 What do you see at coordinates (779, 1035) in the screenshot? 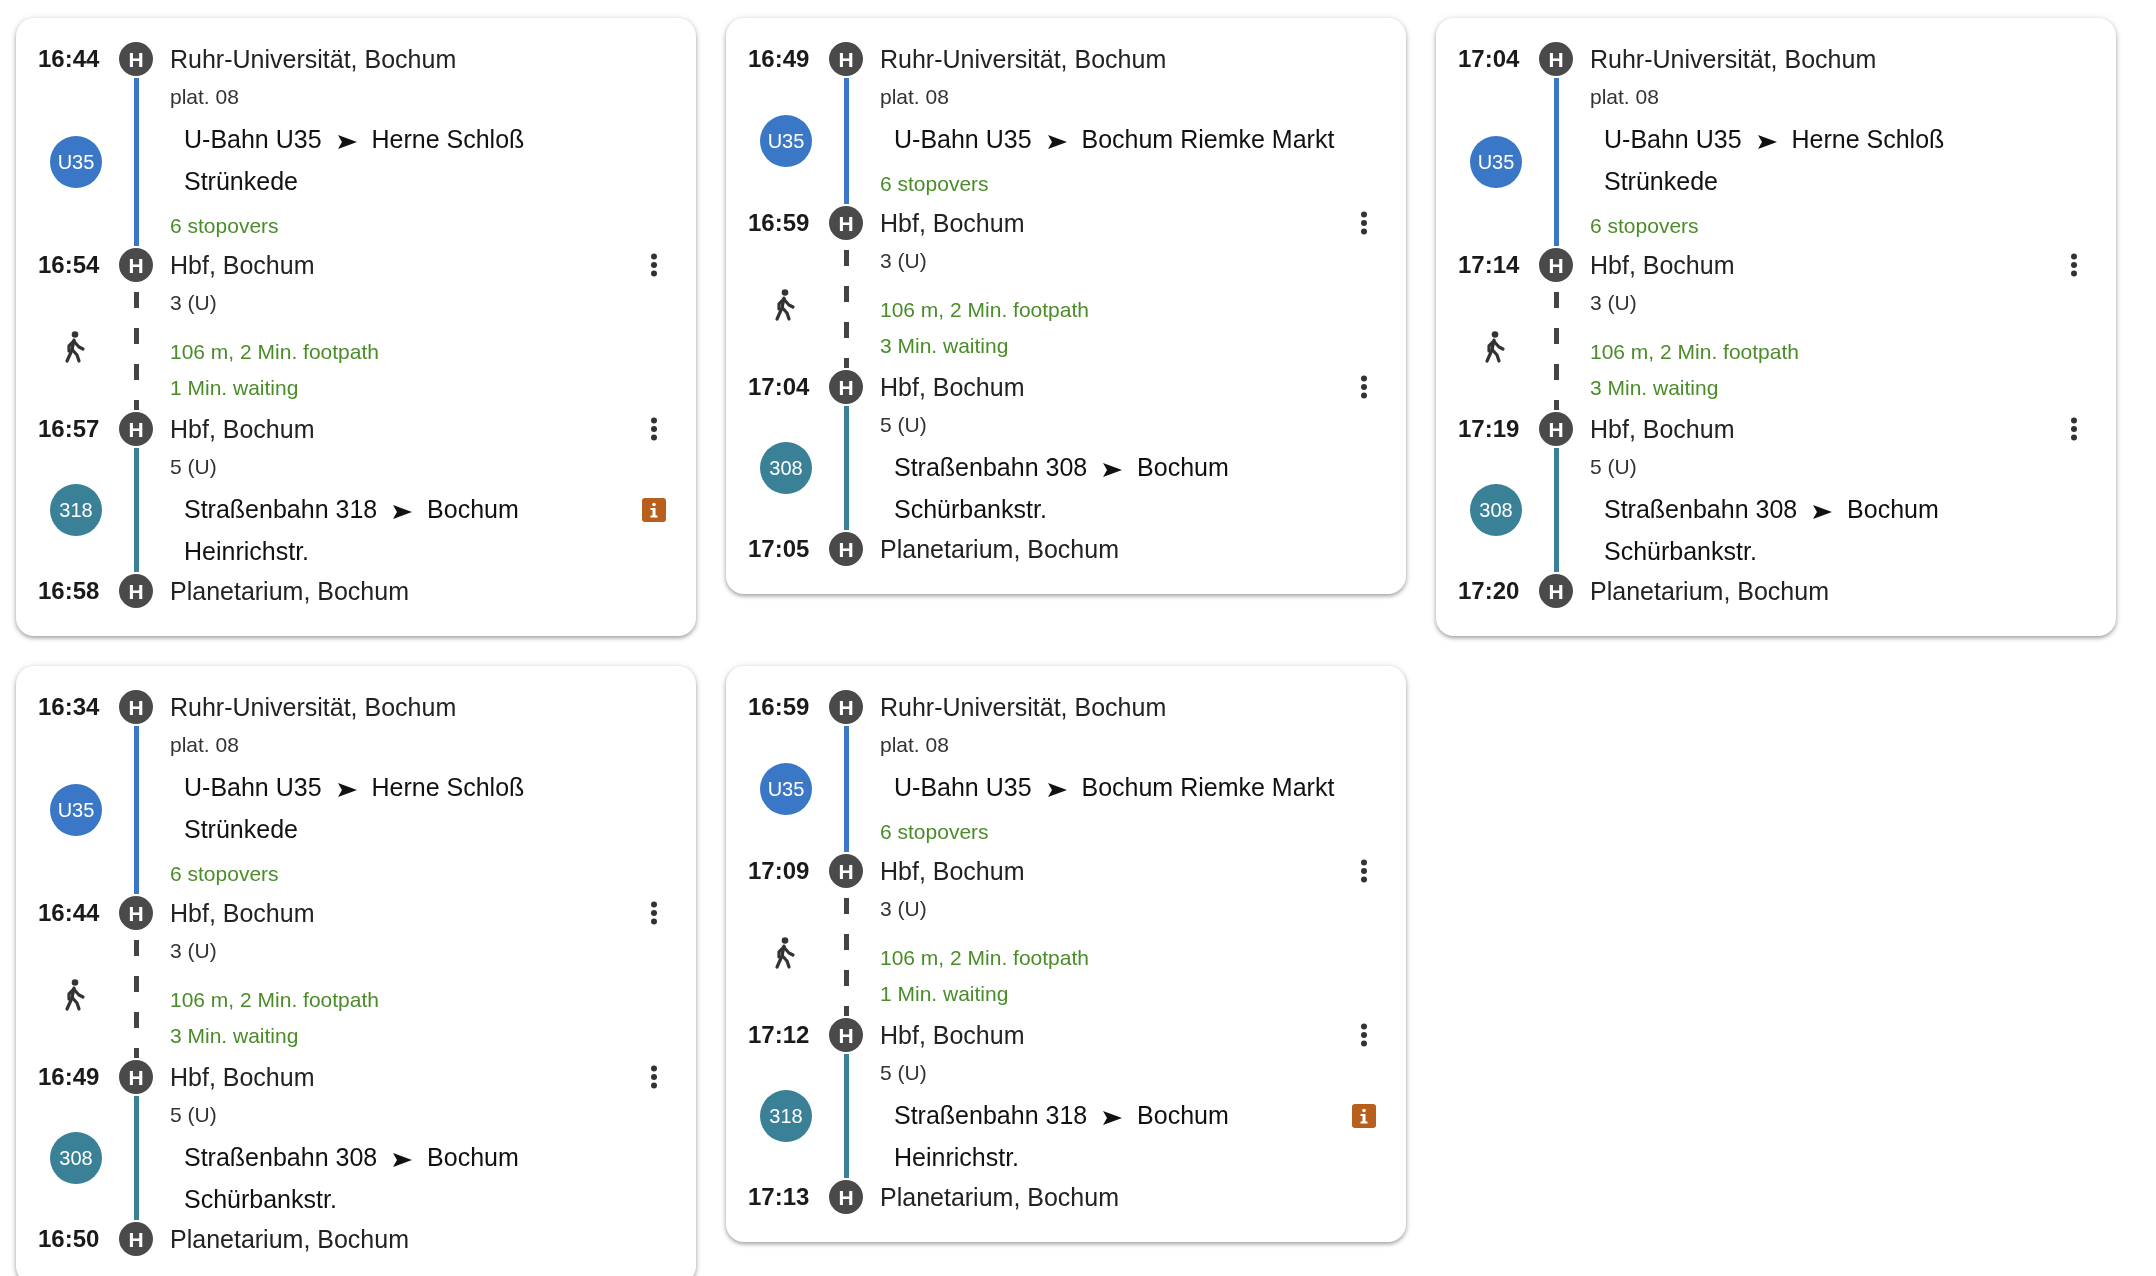
I see `departure-time: 17:12` at bounding box center [779, 1035].